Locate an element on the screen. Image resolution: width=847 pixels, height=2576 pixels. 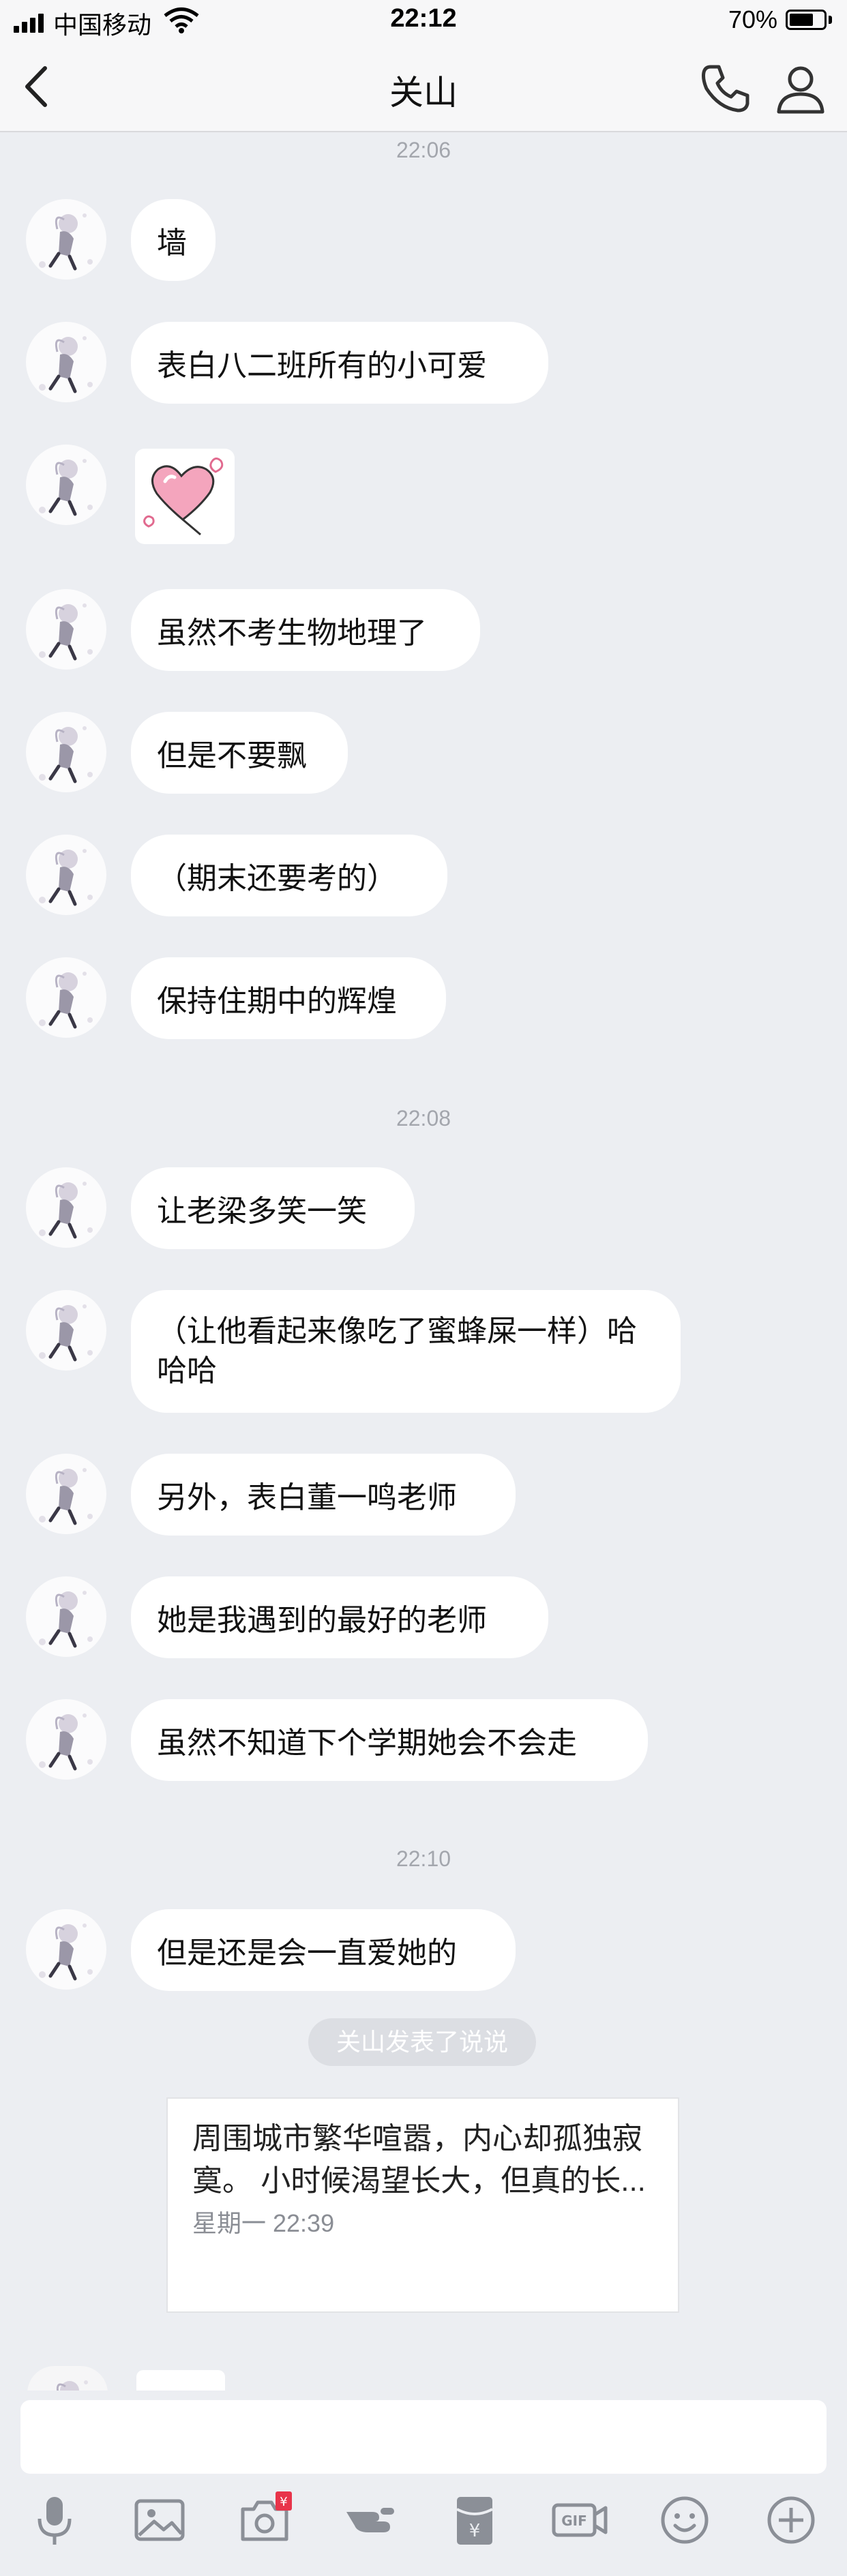
emoji-icon is located at coordinates (685, 2520).